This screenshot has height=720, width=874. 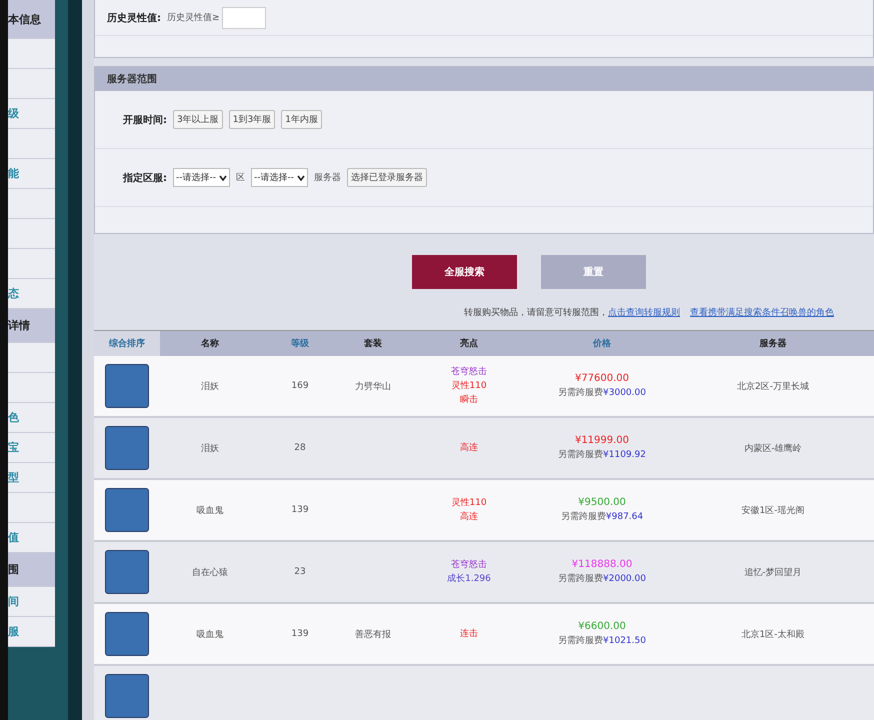 I want to click on price-text: ¥77600.00, so click(x=602, y=378).